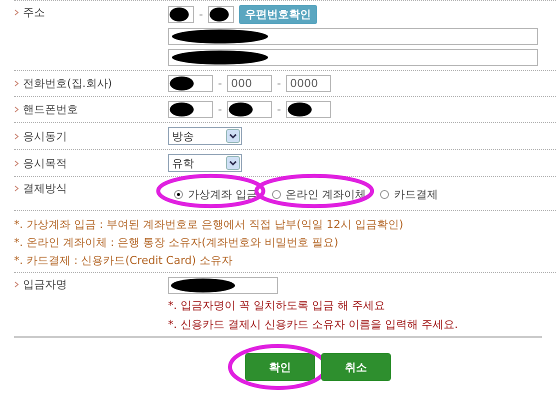 Image resolution: width=556 pixels, height=410 pixels. Describe the element at coordinates (34, 12) in the screenshot. I see `field-label: 주소` at that location.